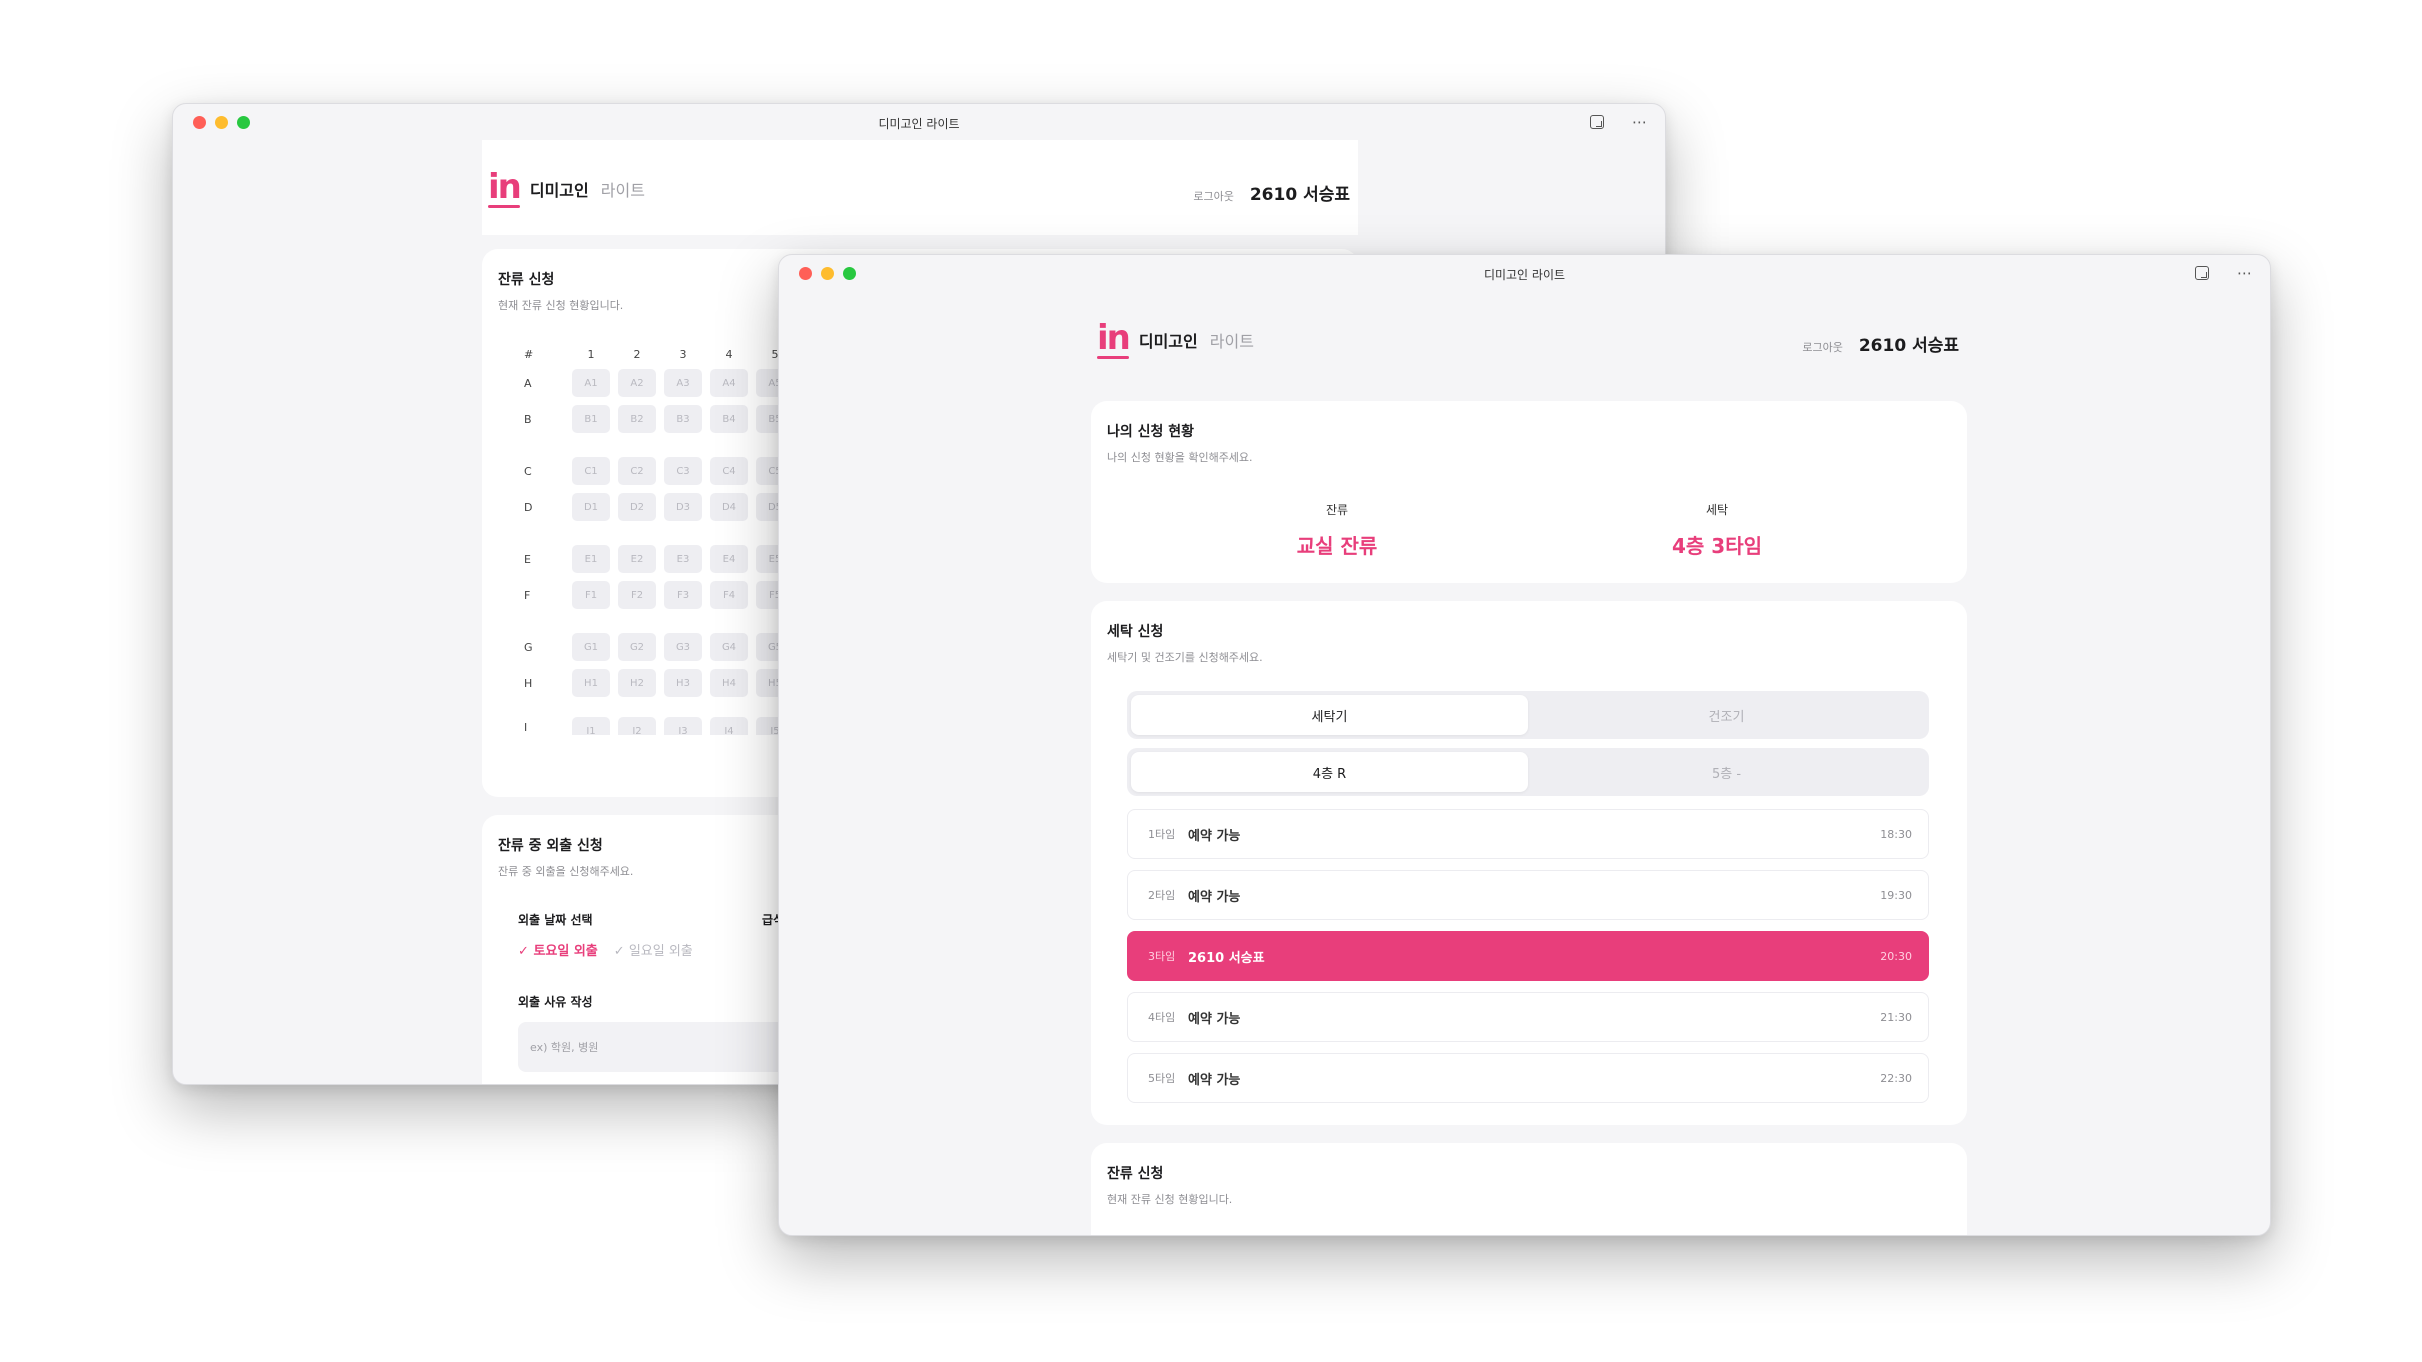  What do you see at coordinates (1529, 1189) in the screenshot?
I see `seat-card: 잔류 신청 현재 잔류 신청 현황입니다.` at bounding box center [1529, 1189].